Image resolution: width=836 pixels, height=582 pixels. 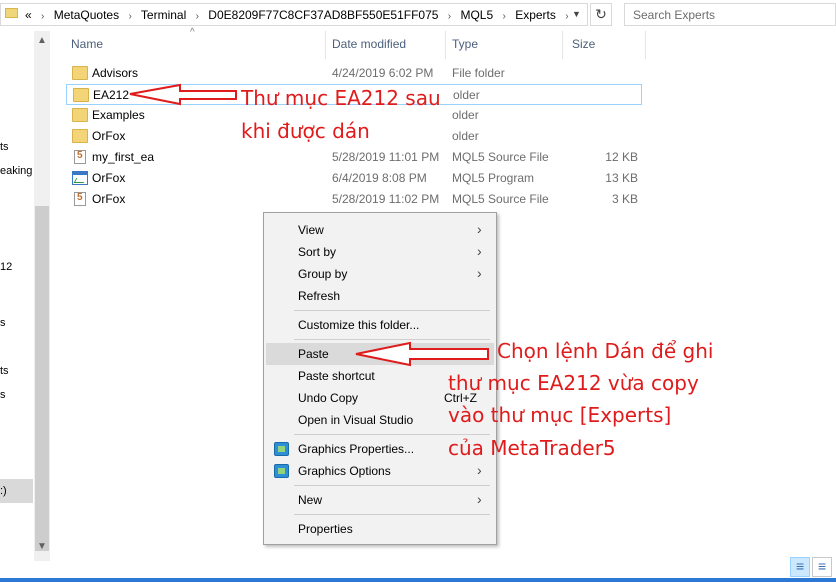 I want to click on taskbar-edge, so click(x=418, y=580).